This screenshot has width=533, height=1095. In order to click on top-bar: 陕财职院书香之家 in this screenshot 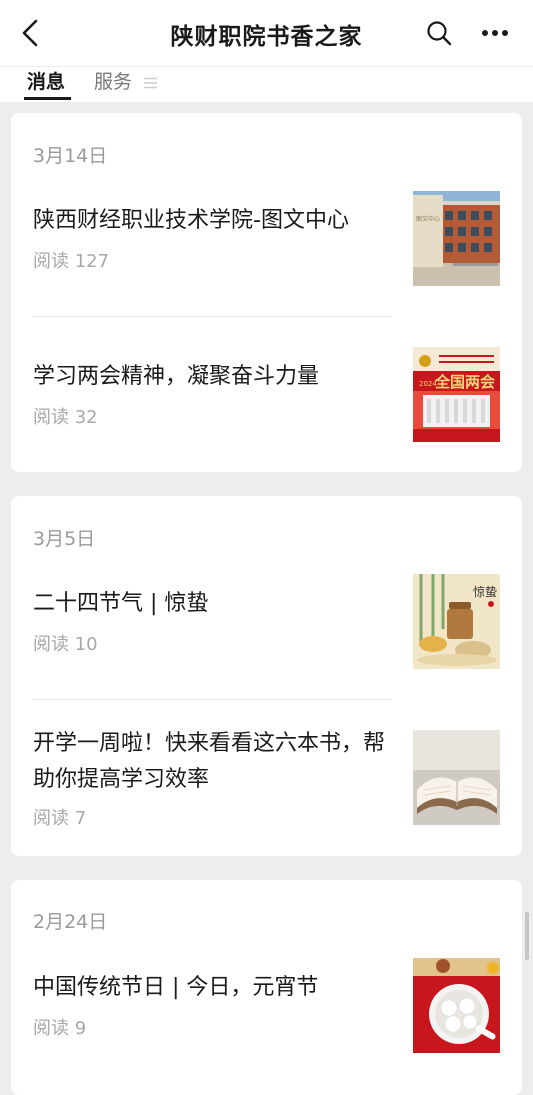, I will do `click(266, 33)`.